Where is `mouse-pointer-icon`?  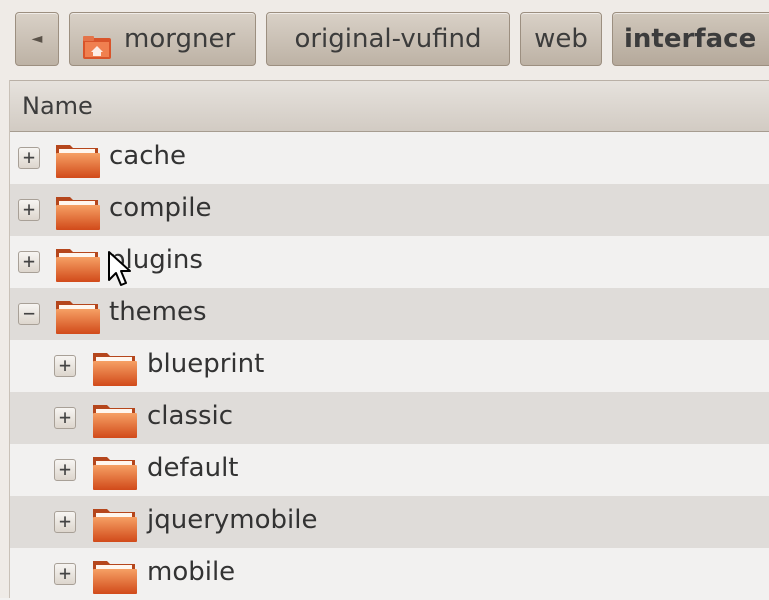 mouse-pointer-icon is located at coordinates (119, 268).